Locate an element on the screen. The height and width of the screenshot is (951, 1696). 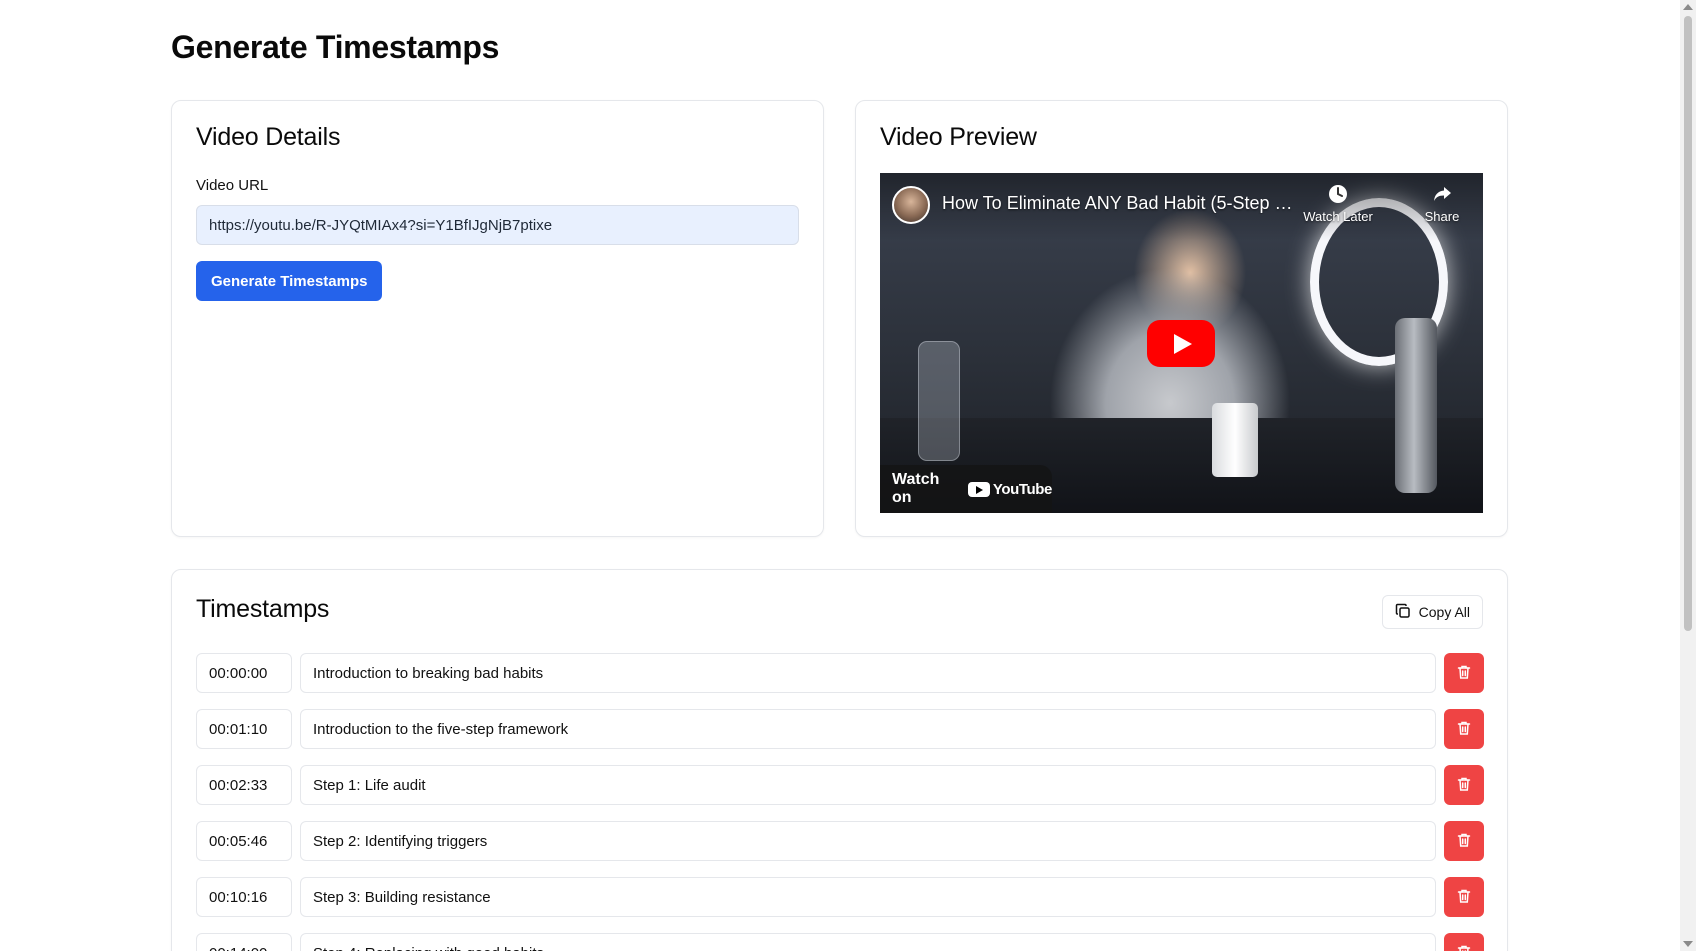
play-icon is located at coordinates (1181, 343).